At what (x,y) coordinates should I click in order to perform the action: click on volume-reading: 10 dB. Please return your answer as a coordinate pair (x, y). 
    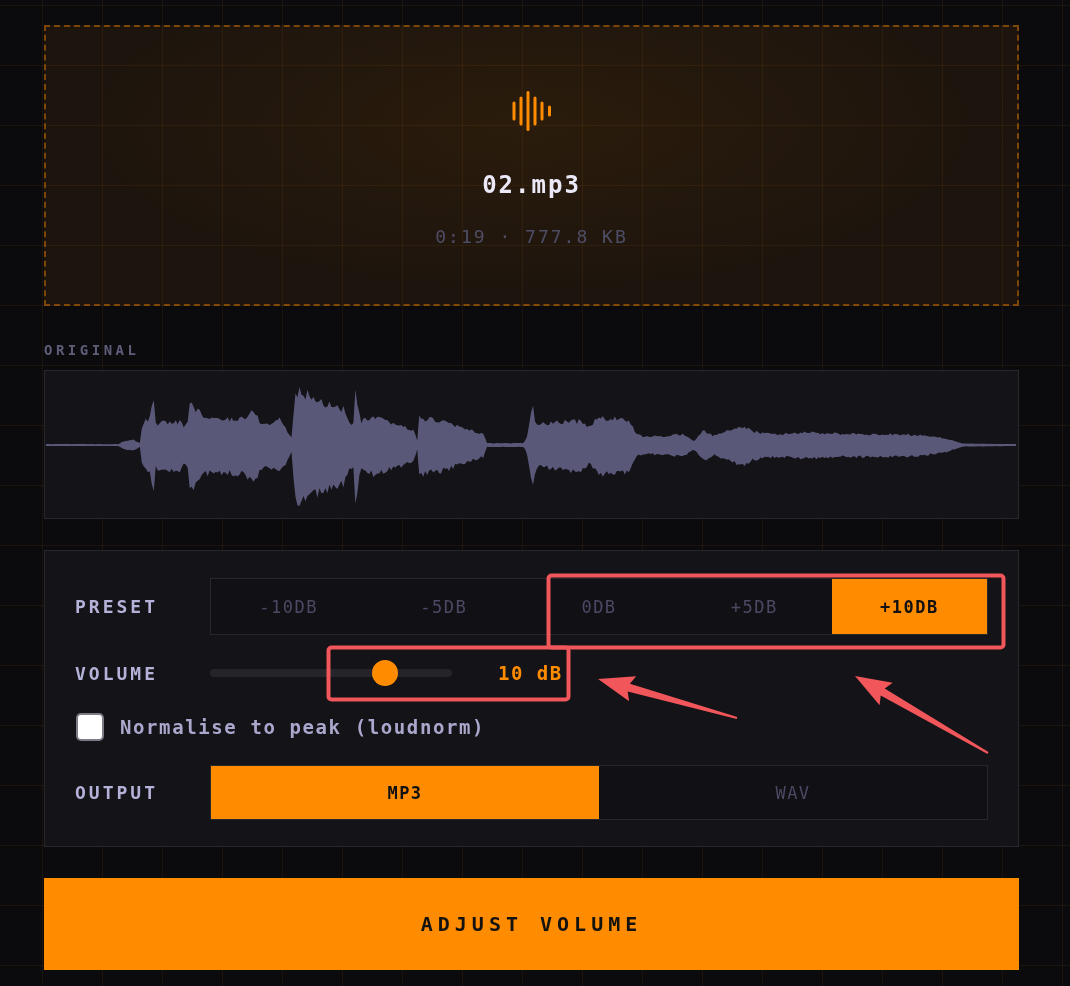
    Looking at the image, I should click on (530, 673).